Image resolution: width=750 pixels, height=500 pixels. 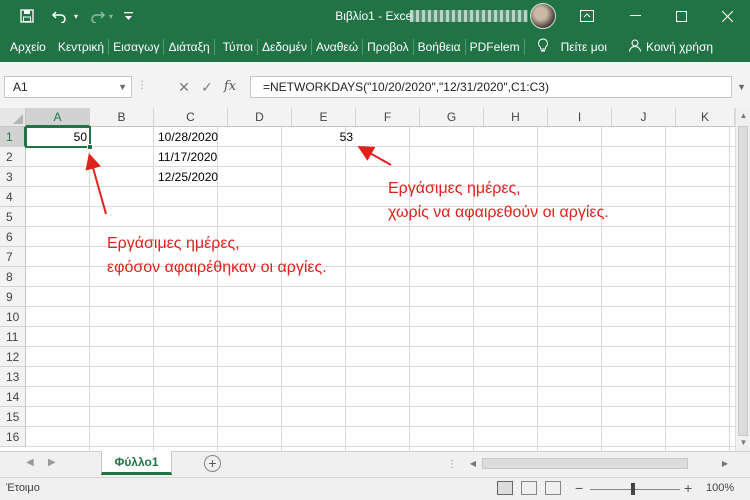 I want to click on horizontal-scrollbar: ◀ ▶, so click(x=599, y=463).